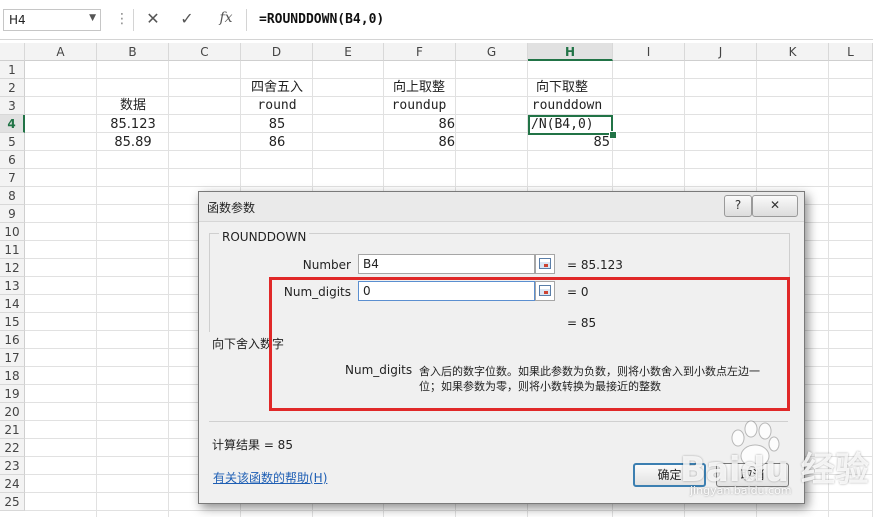 The width and height of the screenshot is (873, 517). Describe the element at coordinates (12, 322) in the screenshot. I see `row-header-15: 15` at that location.